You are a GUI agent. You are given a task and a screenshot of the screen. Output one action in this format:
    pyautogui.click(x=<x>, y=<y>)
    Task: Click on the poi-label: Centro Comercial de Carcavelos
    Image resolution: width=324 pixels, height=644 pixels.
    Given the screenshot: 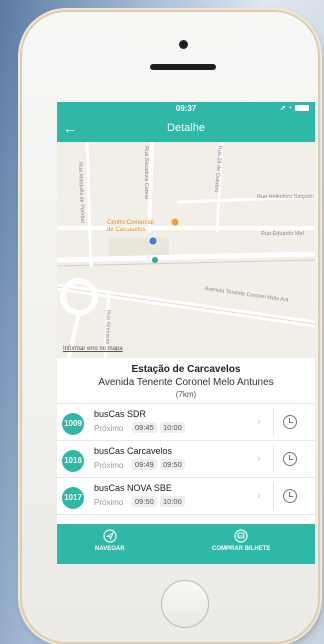 What is the action you would take?
    pyautogui.click(x=130, y=226)
    